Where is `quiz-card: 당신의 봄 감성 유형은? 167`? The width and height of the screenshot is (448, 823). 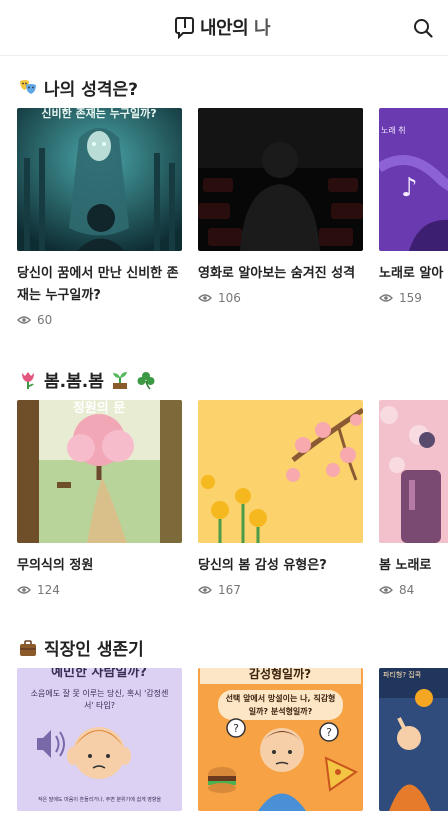
quiz-card: 당신의 봄 감성 유형은? 167 is located at coordinates (280, 498).